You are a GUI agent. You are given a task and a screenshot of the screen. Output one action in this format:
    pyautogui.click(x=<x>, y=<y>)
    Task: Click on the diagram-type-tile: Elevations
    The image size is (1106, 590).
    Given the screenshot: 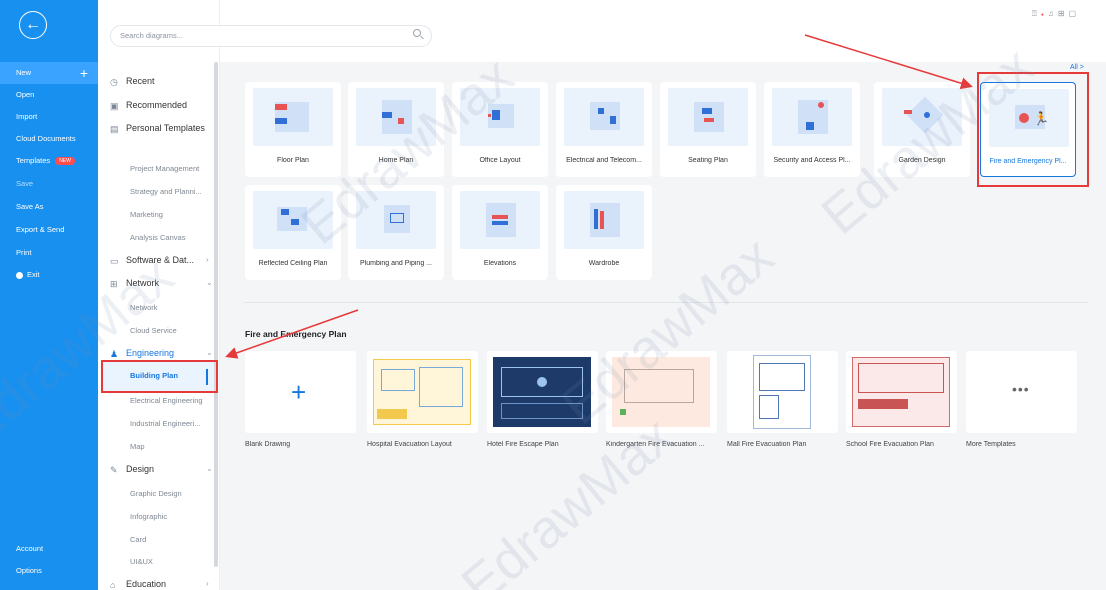 What is the action you would take?
    pyautogui.click(x=500, y=232)
    